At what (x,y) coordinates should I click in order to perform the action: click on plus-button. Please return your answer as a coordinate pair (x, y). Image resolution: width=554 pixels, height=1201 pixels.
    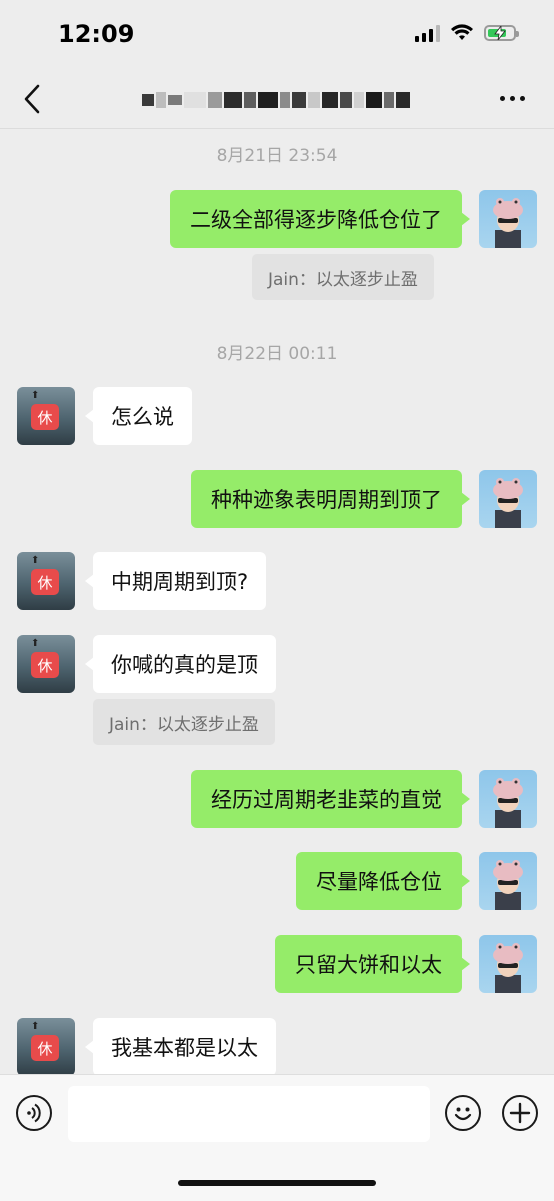
    Looking at the image, I should click on (520, 1113).